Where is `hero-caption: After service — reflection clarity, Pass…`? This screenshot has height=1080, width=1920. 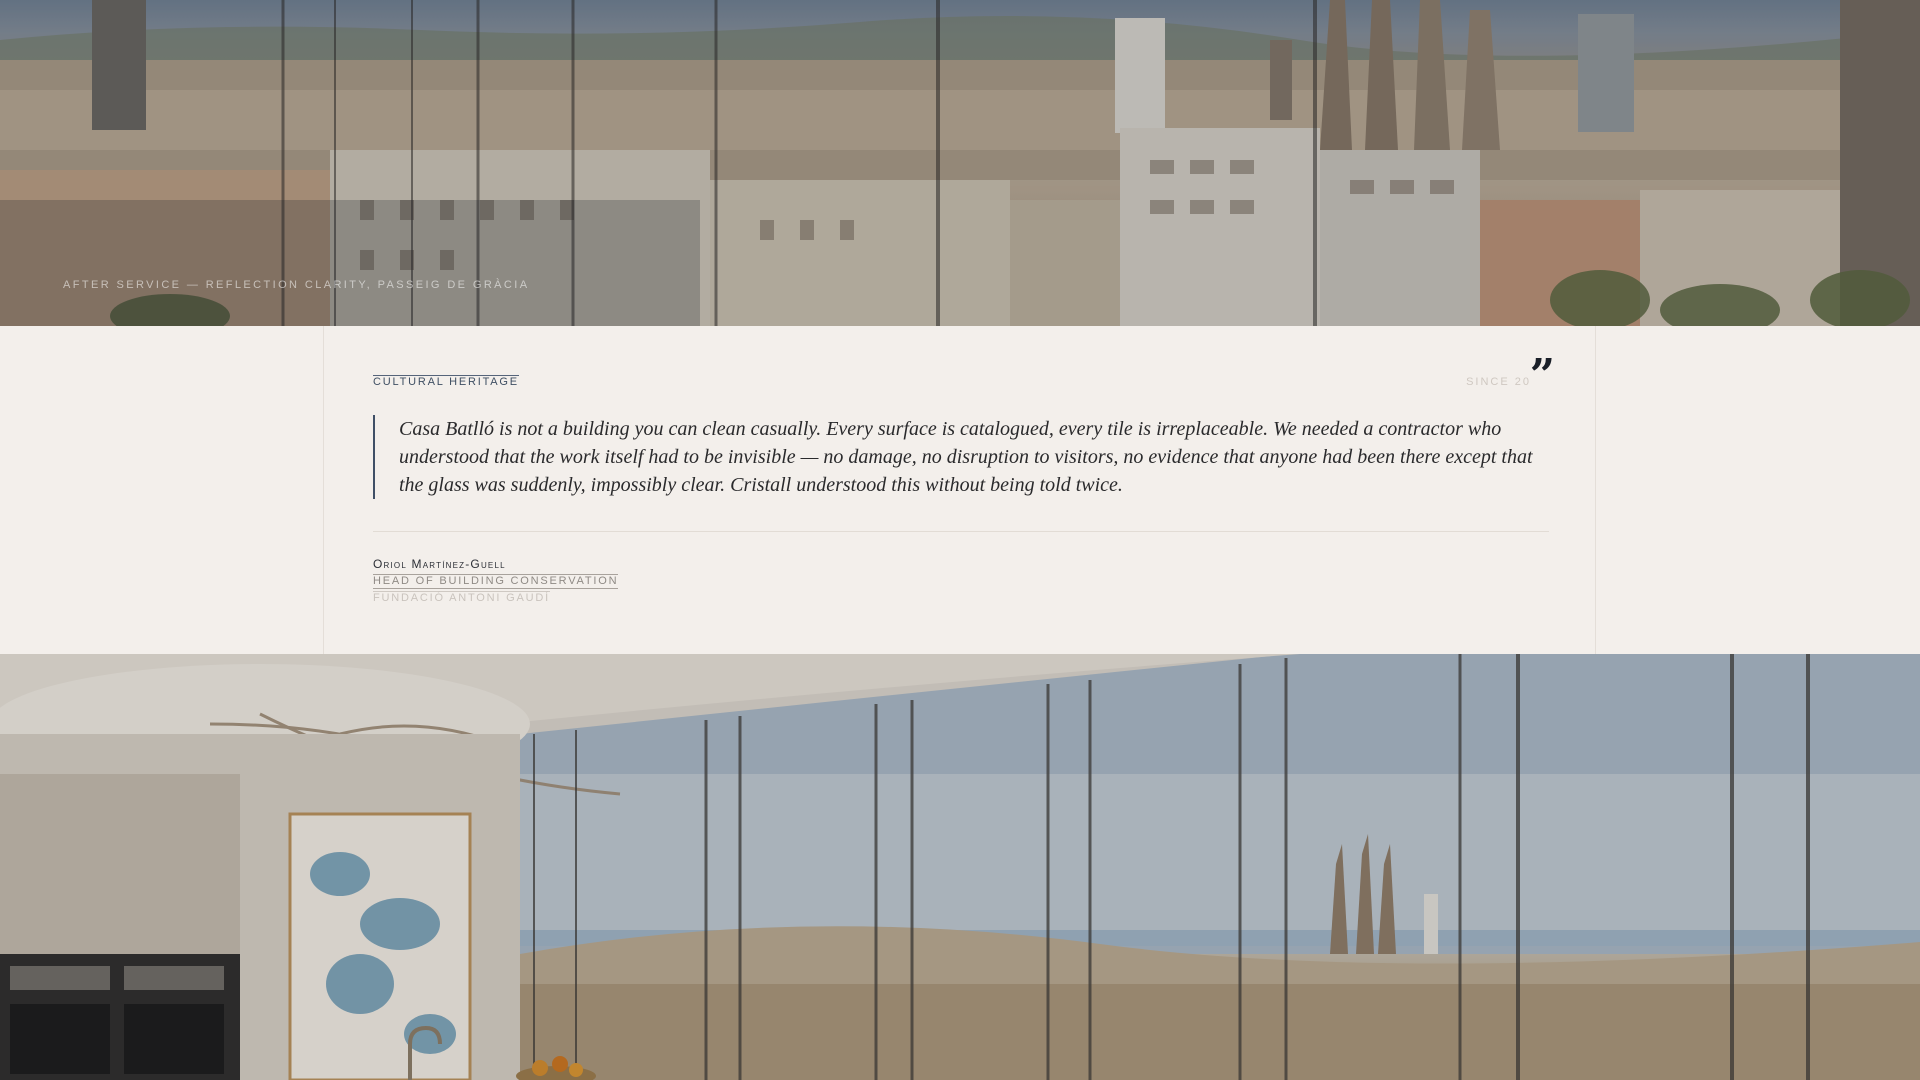 hero-caption: After service — reflection clarity, Pass… is located at coordinates (296, 285).